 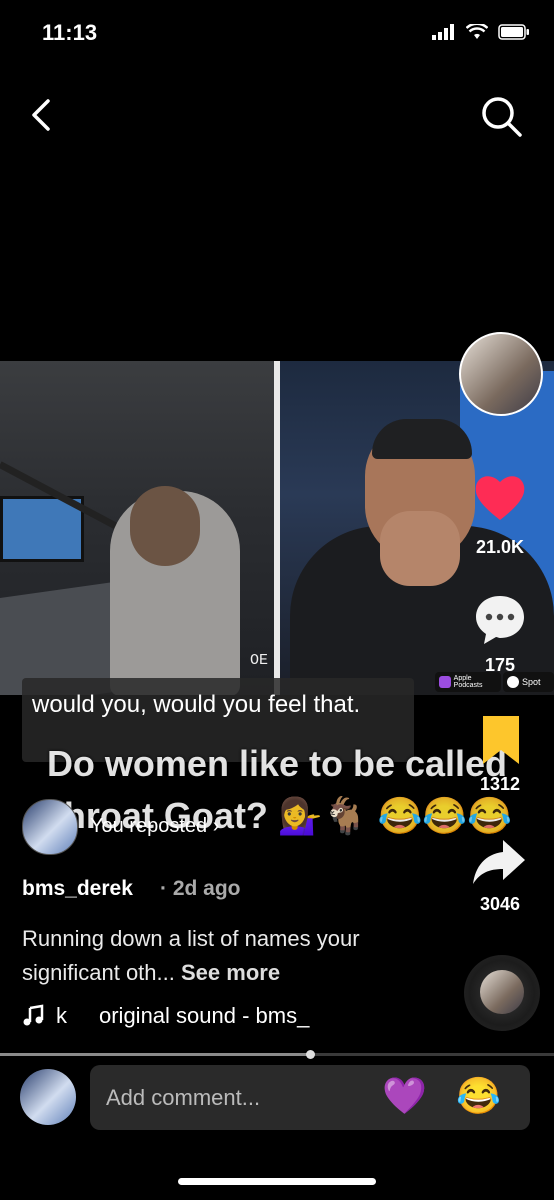 I want to click on share-button, so click(x=499, y=864).